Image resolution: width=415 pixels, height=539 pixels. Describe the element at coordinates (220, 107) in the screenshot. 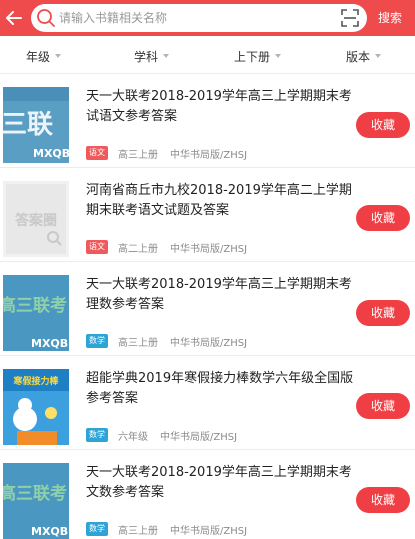

I see `book-title: 天一大联考2018-2019学年高三上学期期末考试语文参考答案` at that location.